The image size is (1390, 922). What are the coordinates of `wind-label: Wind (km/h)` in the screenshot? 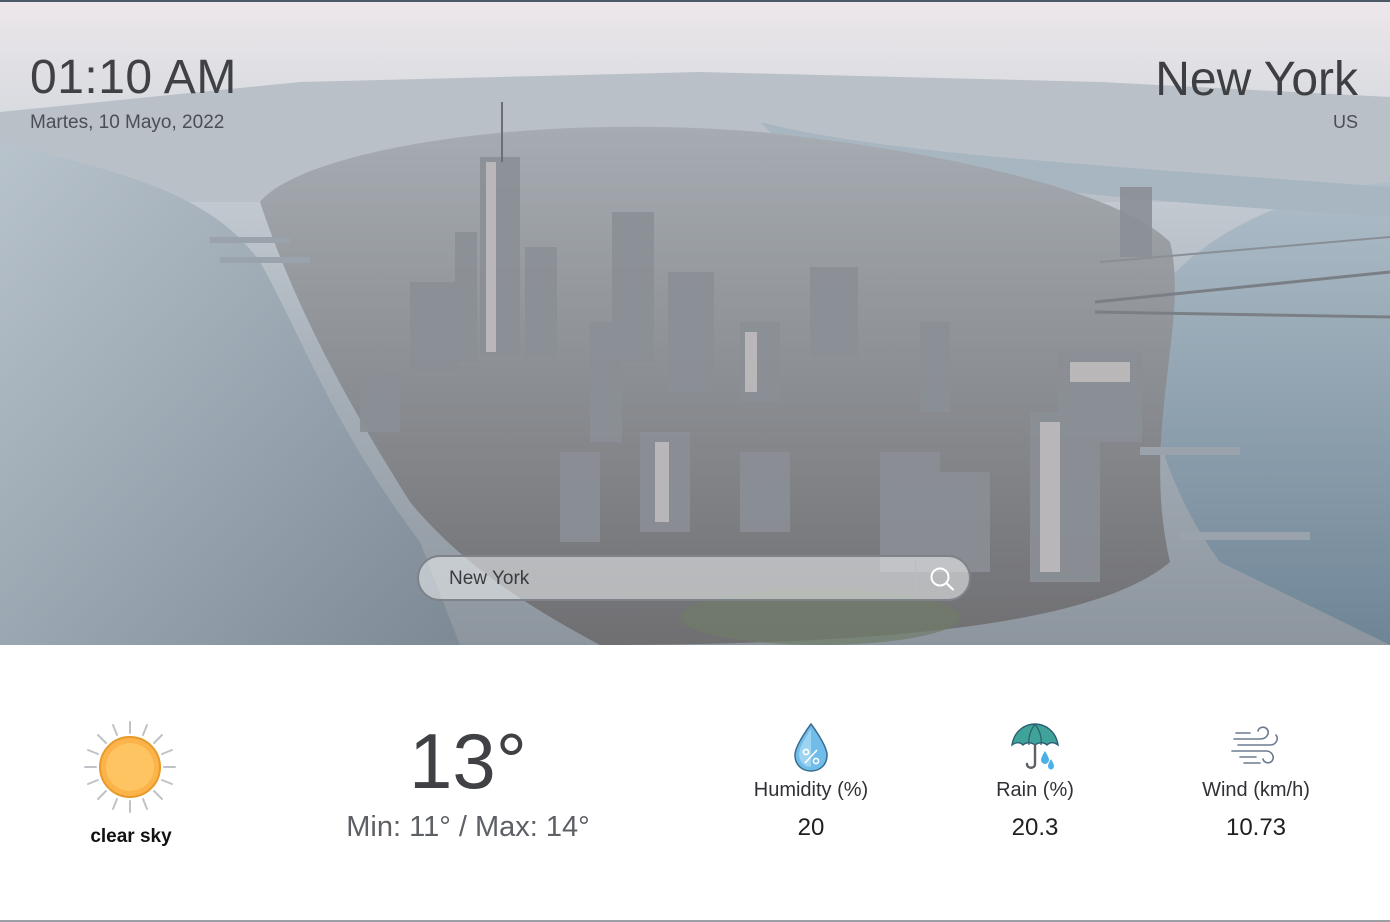 It's located at (1256, 790).